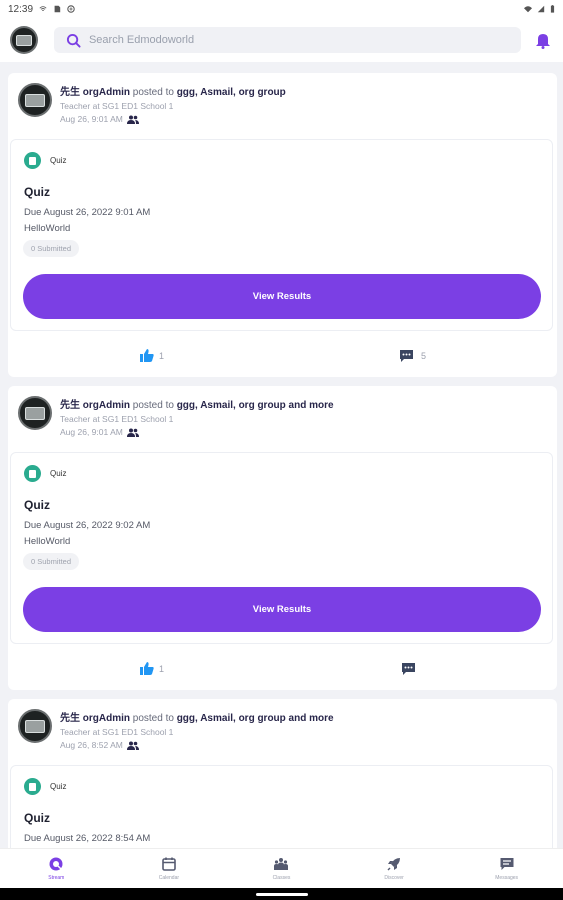 The image size is (563, 900). I want to click on comment-count: 5, so click(424, 356).